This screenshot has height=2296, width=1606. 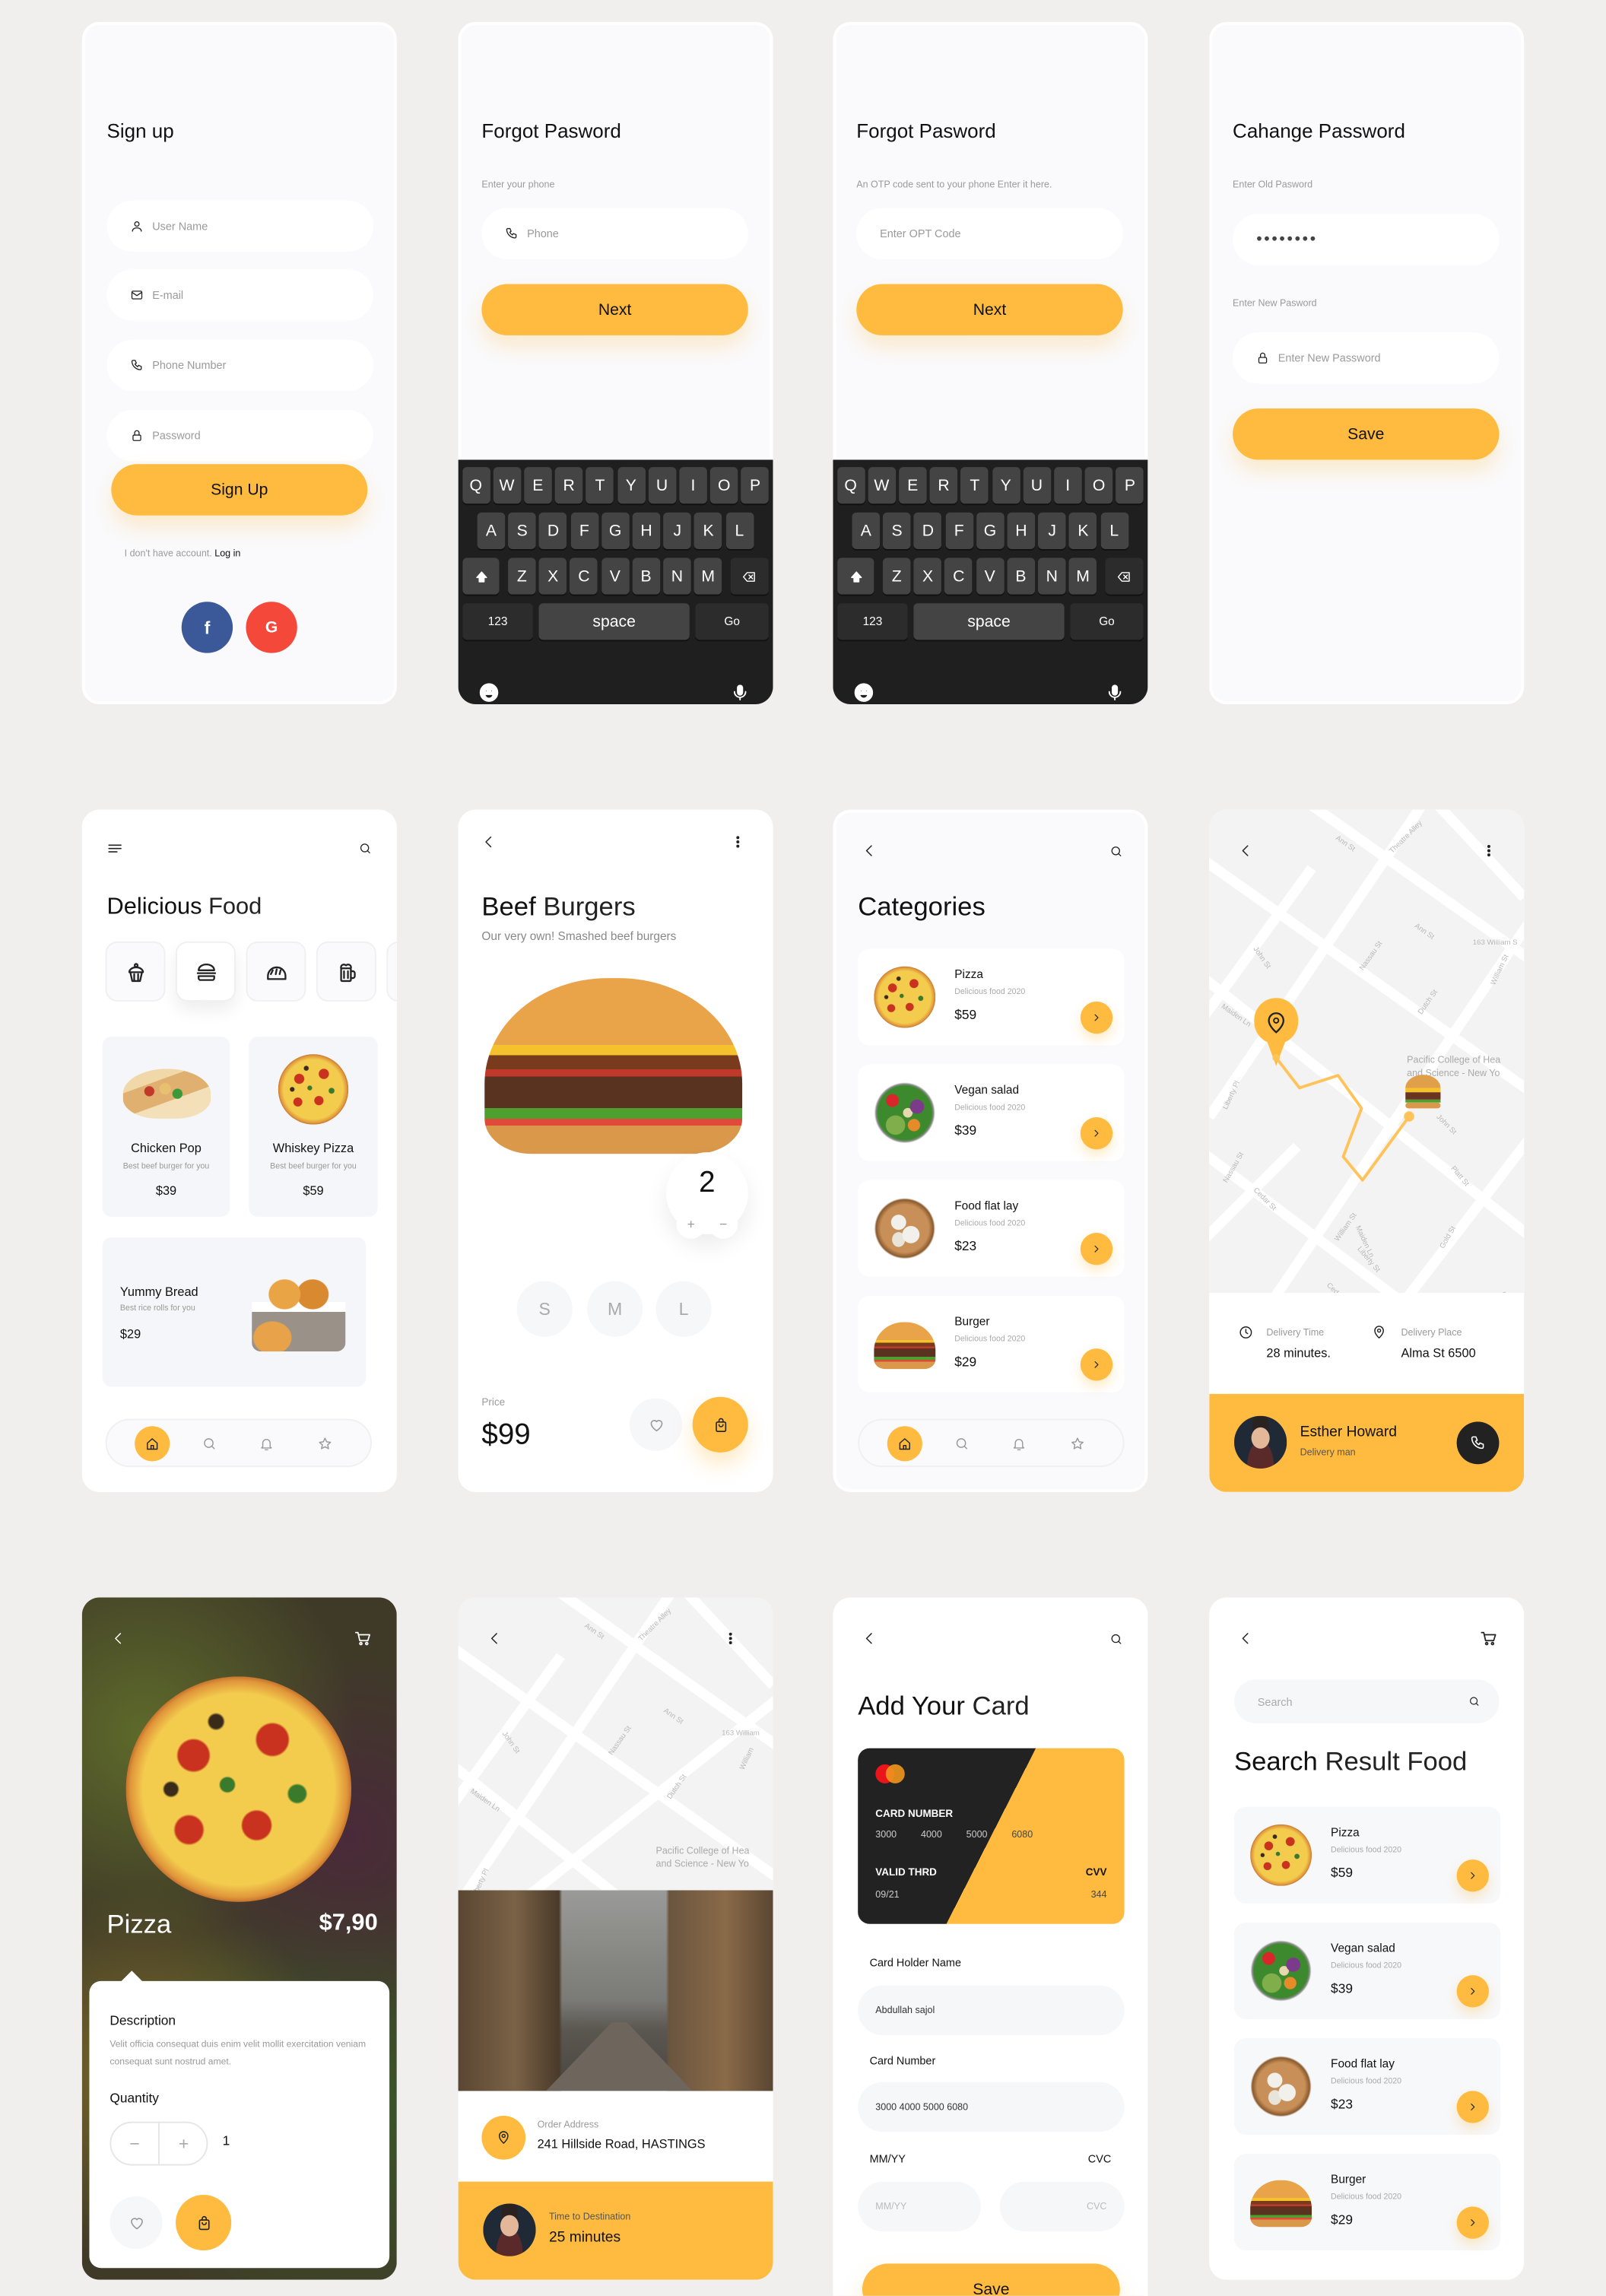 What do you see at coordinates (166, 1127) in the screenshot?
I see `food-tile: Chicken Pop Best beef burger for you $39` at bounding box center [166, 1127].